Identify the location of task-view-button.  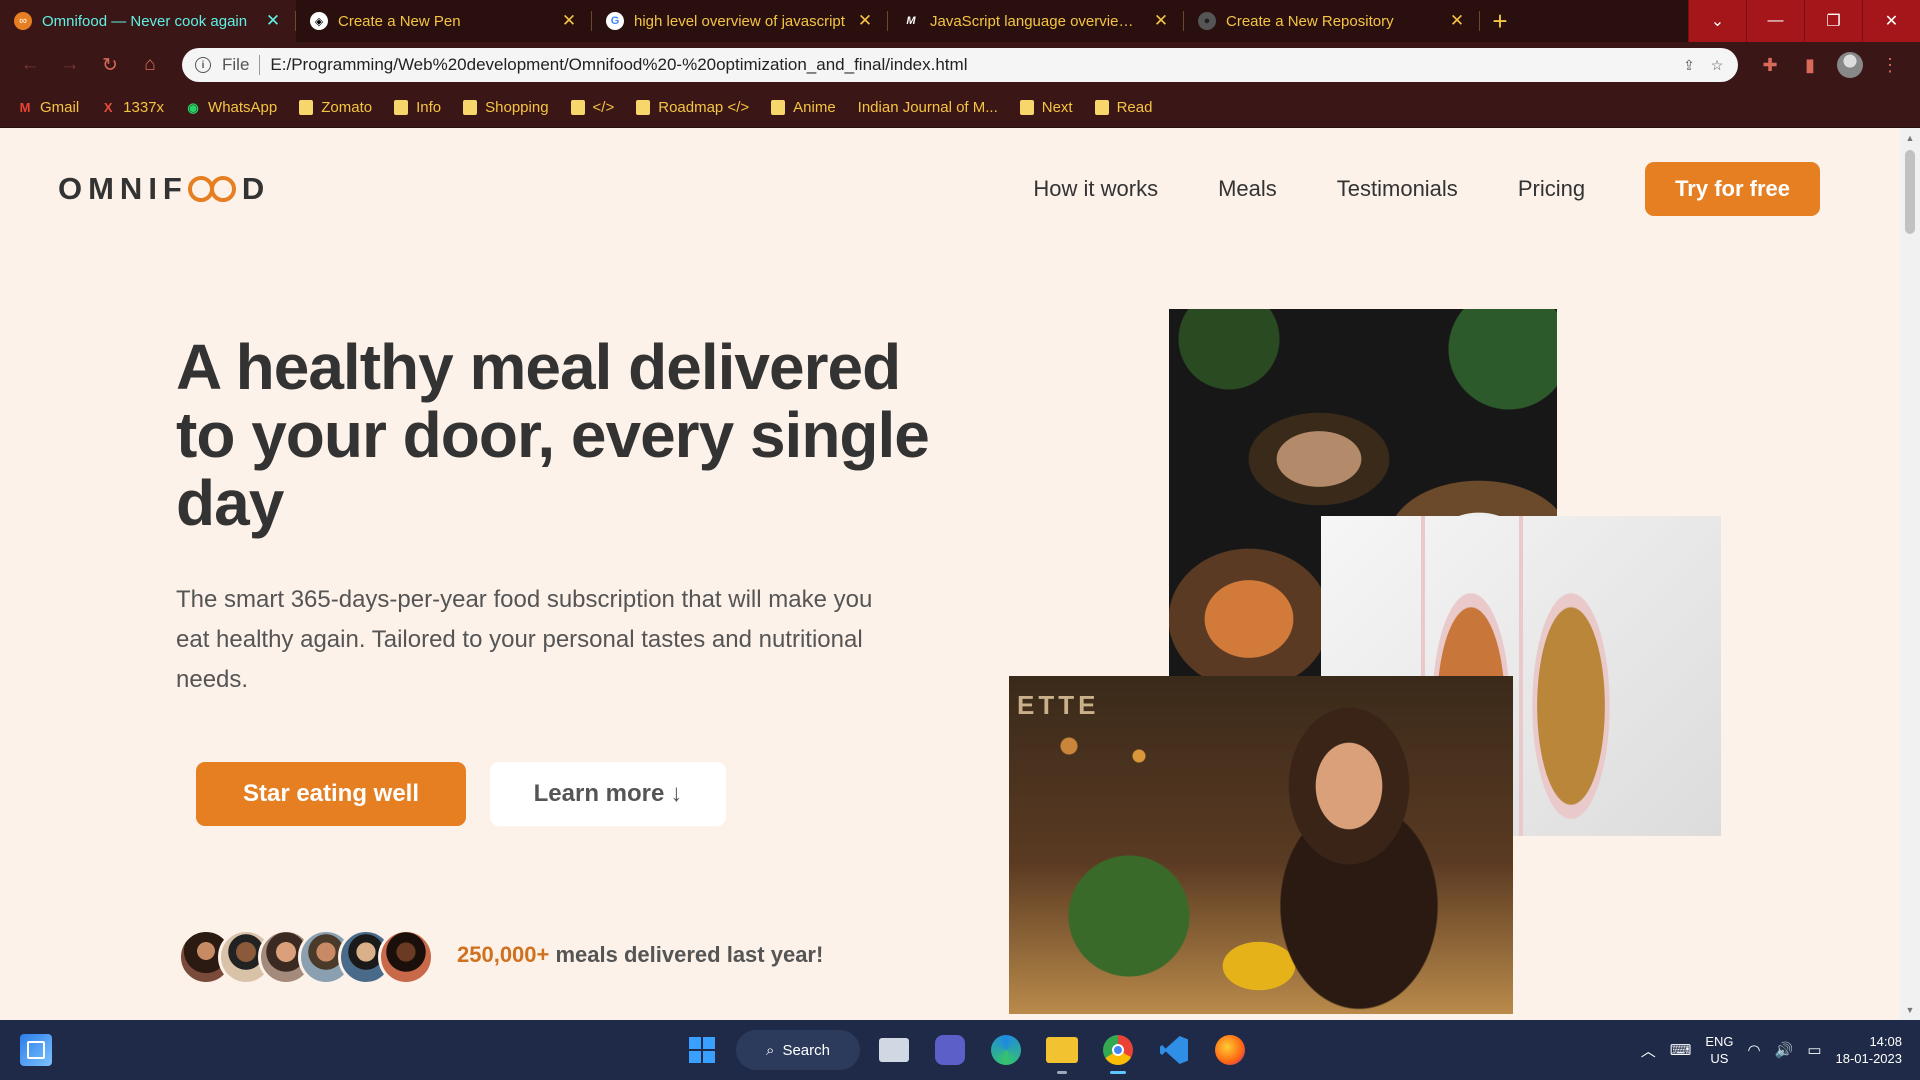
(894, 1050).